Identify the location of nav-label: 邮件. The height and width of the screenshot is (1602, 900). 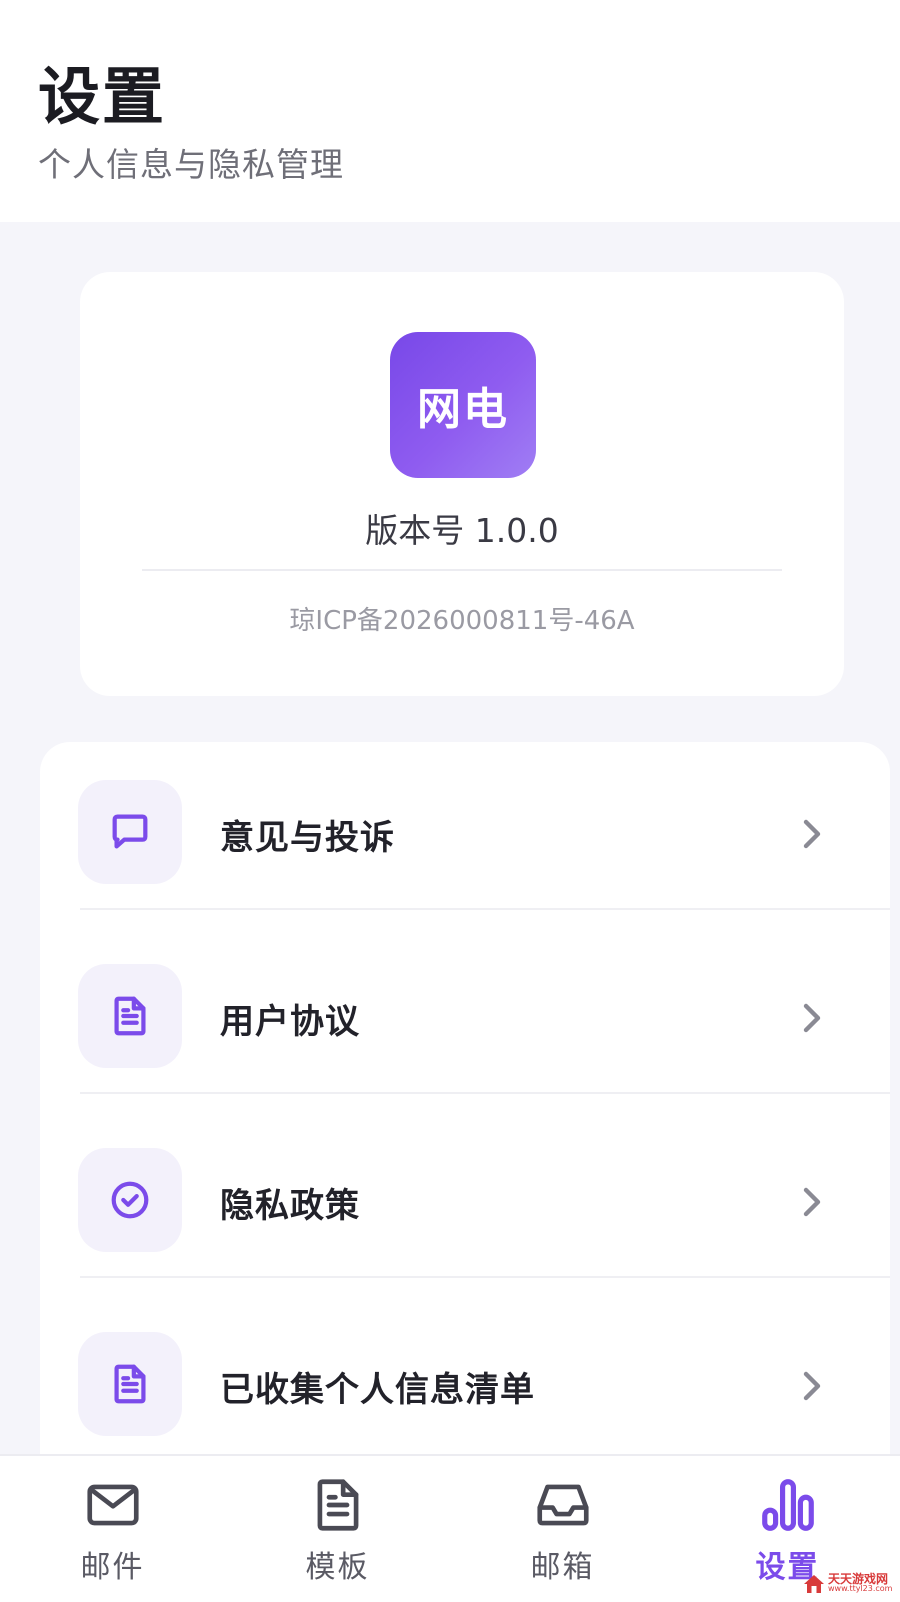
(112, 1567).